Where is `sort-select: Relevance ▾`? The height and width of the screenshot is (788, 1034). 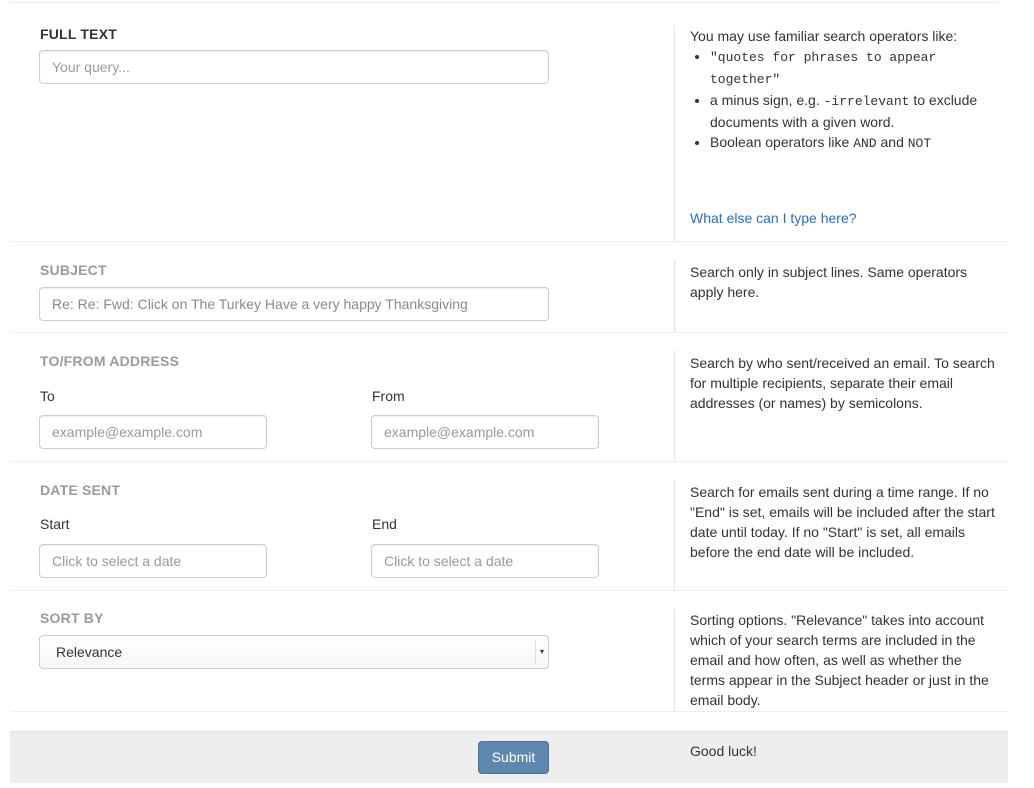 sort-select: Relevance ▾ is located at coordinates (294, 652).